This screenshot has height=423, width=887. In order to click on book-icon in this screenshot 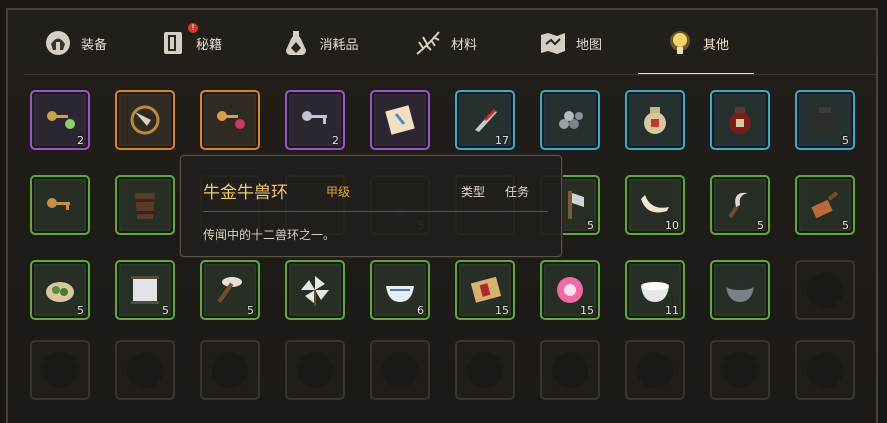, I will do `click(173, 43)`.